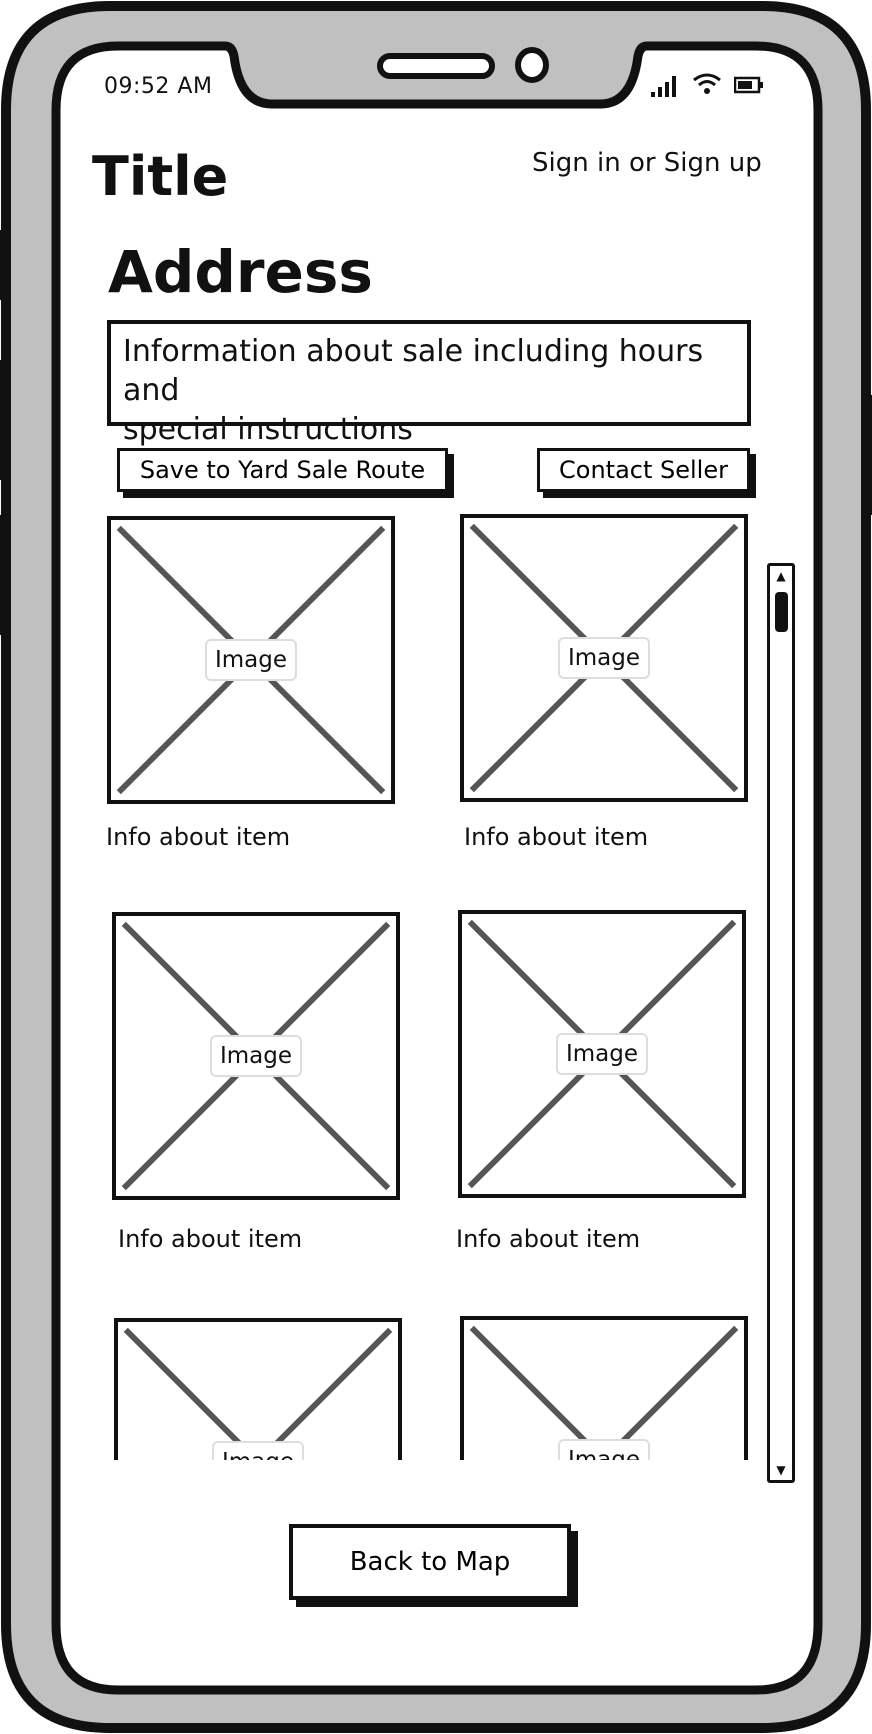  I want to click on scrollbar: ▲ ▼, so click(781, 1023).